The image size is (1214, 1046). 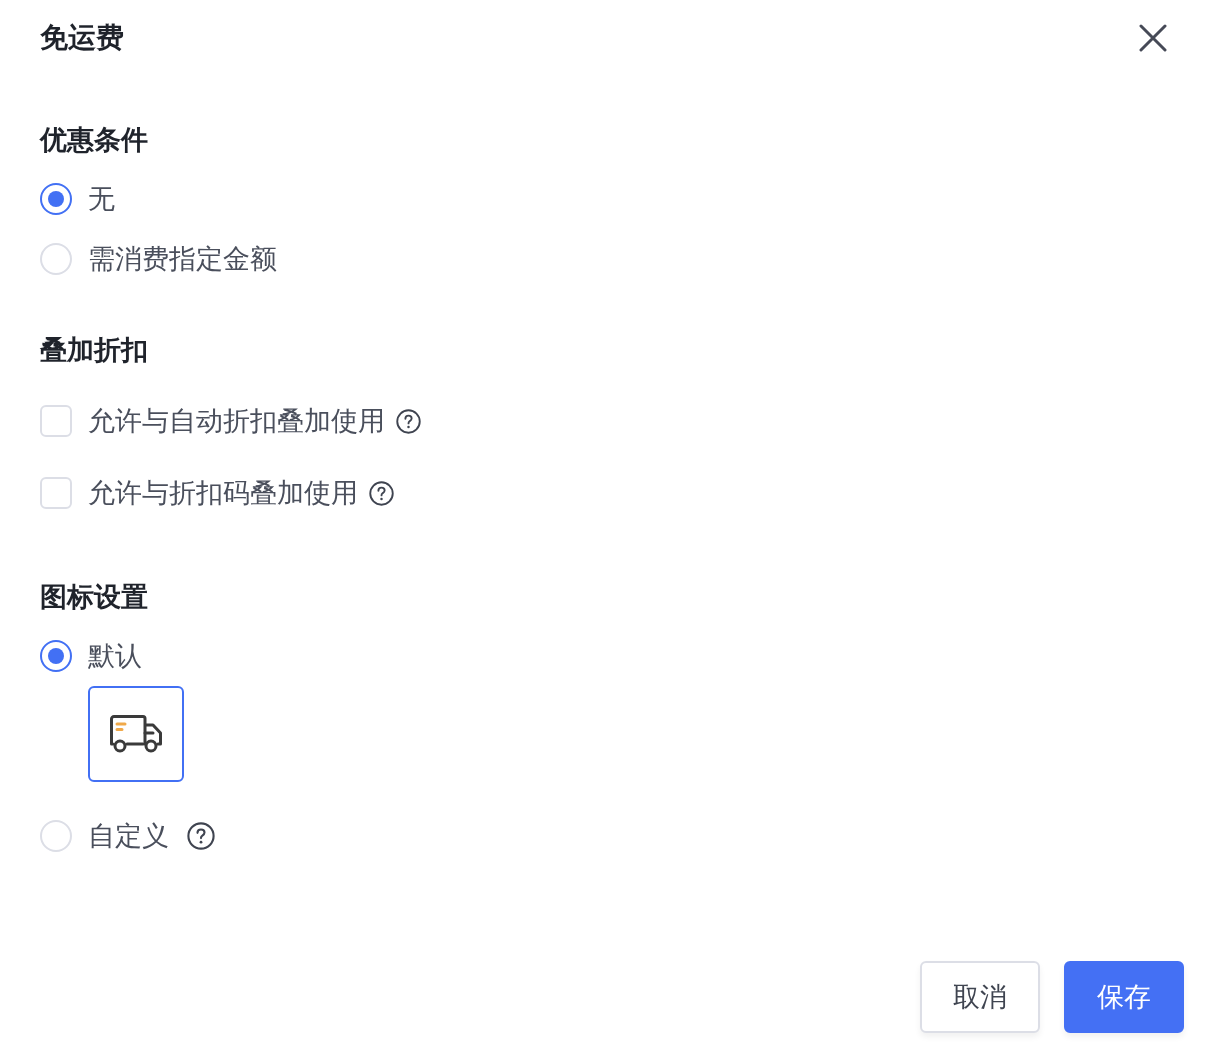 I want to click on save-button: 保存, so click(x=1124, y=997).